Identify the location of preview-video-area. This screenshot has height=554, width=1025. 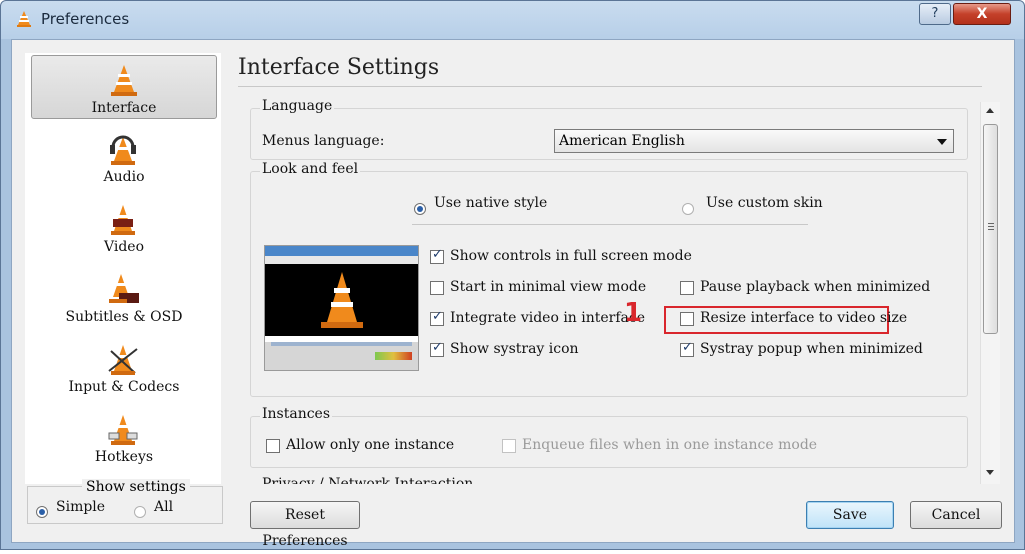
(341, 300).